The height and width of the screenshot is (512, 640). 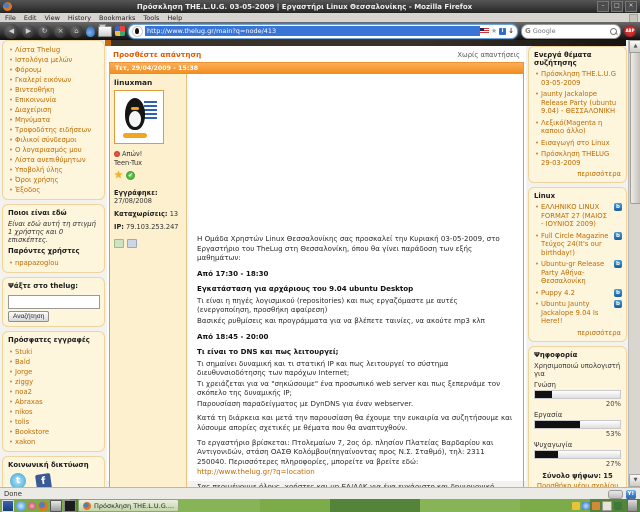 I want to click on recent-user: Bald, so click(x=53, y=362).